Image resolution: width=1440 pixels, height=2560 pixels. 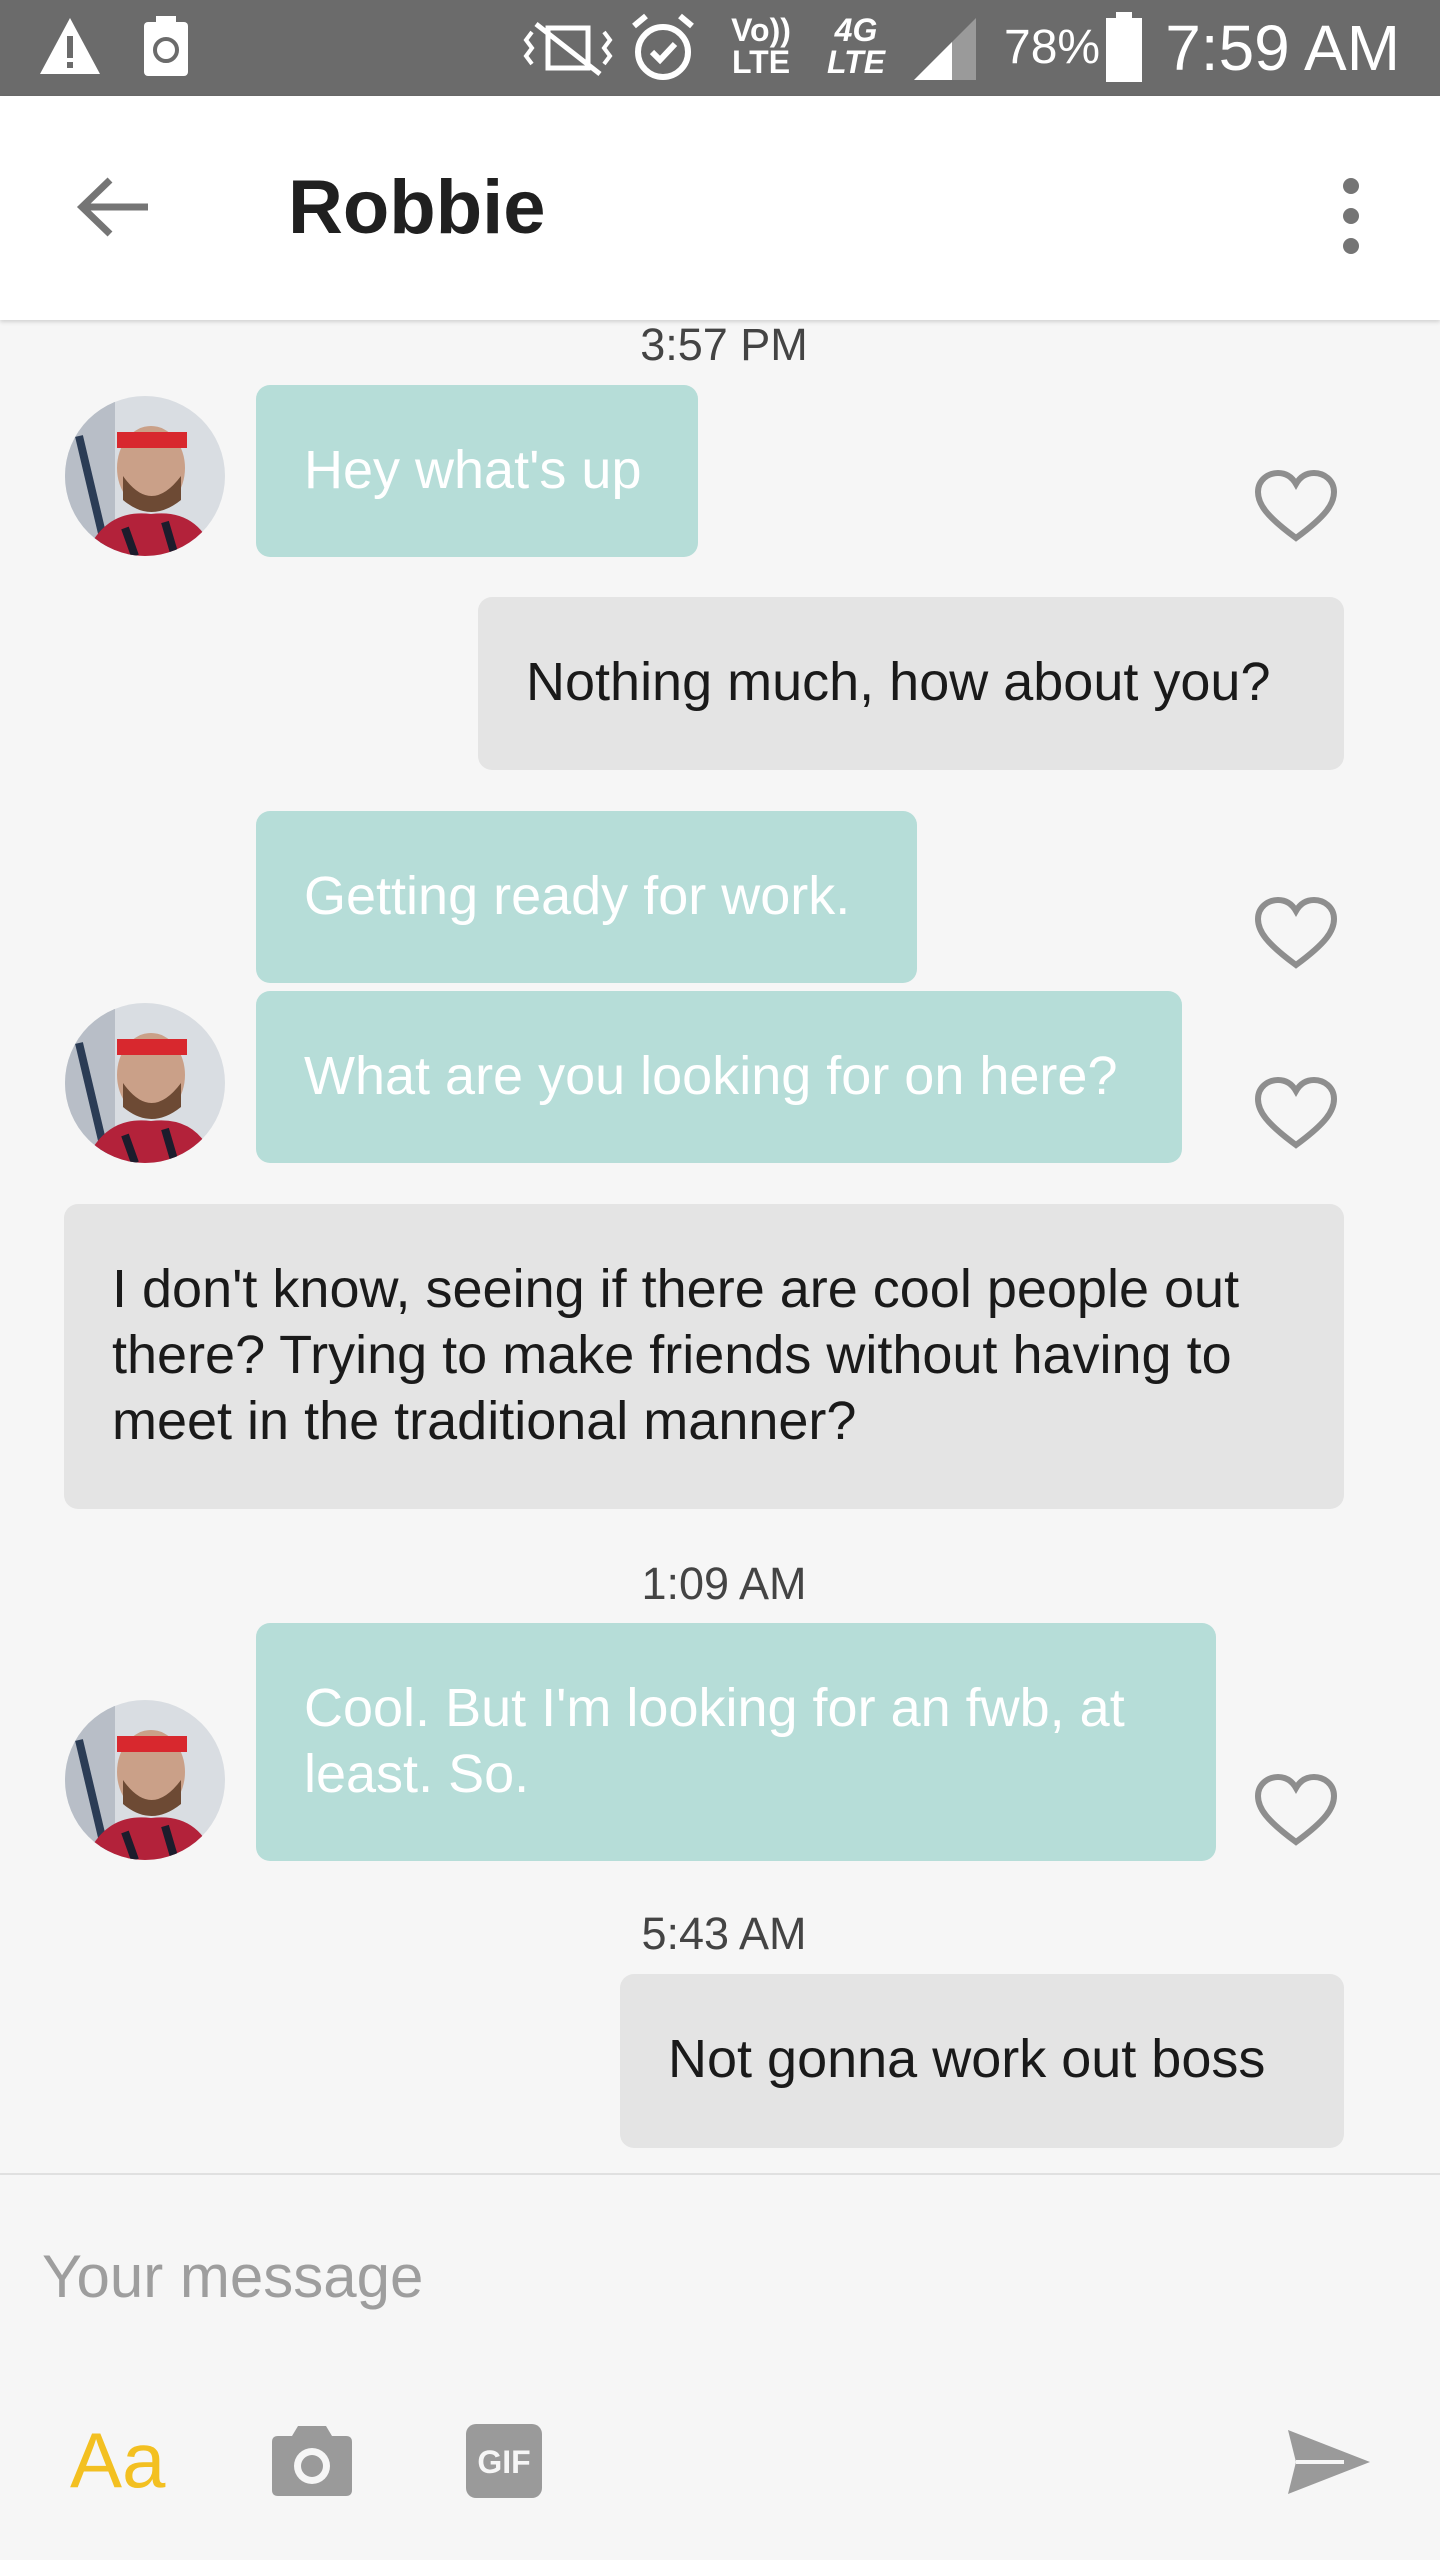 I want to click on message-text: Getting ready for work., so click(x=577, y=896).